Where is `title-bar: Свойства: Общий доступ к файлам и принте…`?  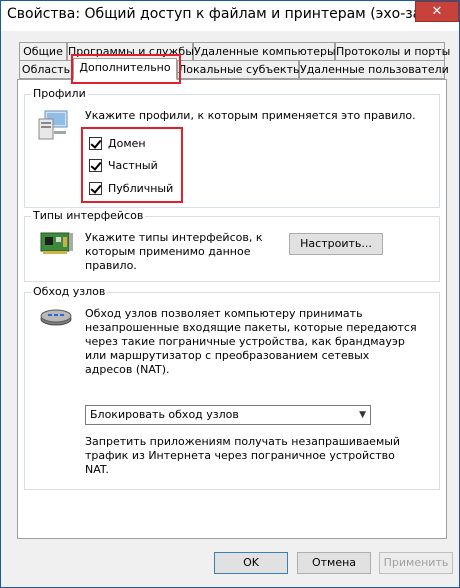
title-bar: Свойства: Общий доступ к файлам и принте… is located at coordinates (230, 16).